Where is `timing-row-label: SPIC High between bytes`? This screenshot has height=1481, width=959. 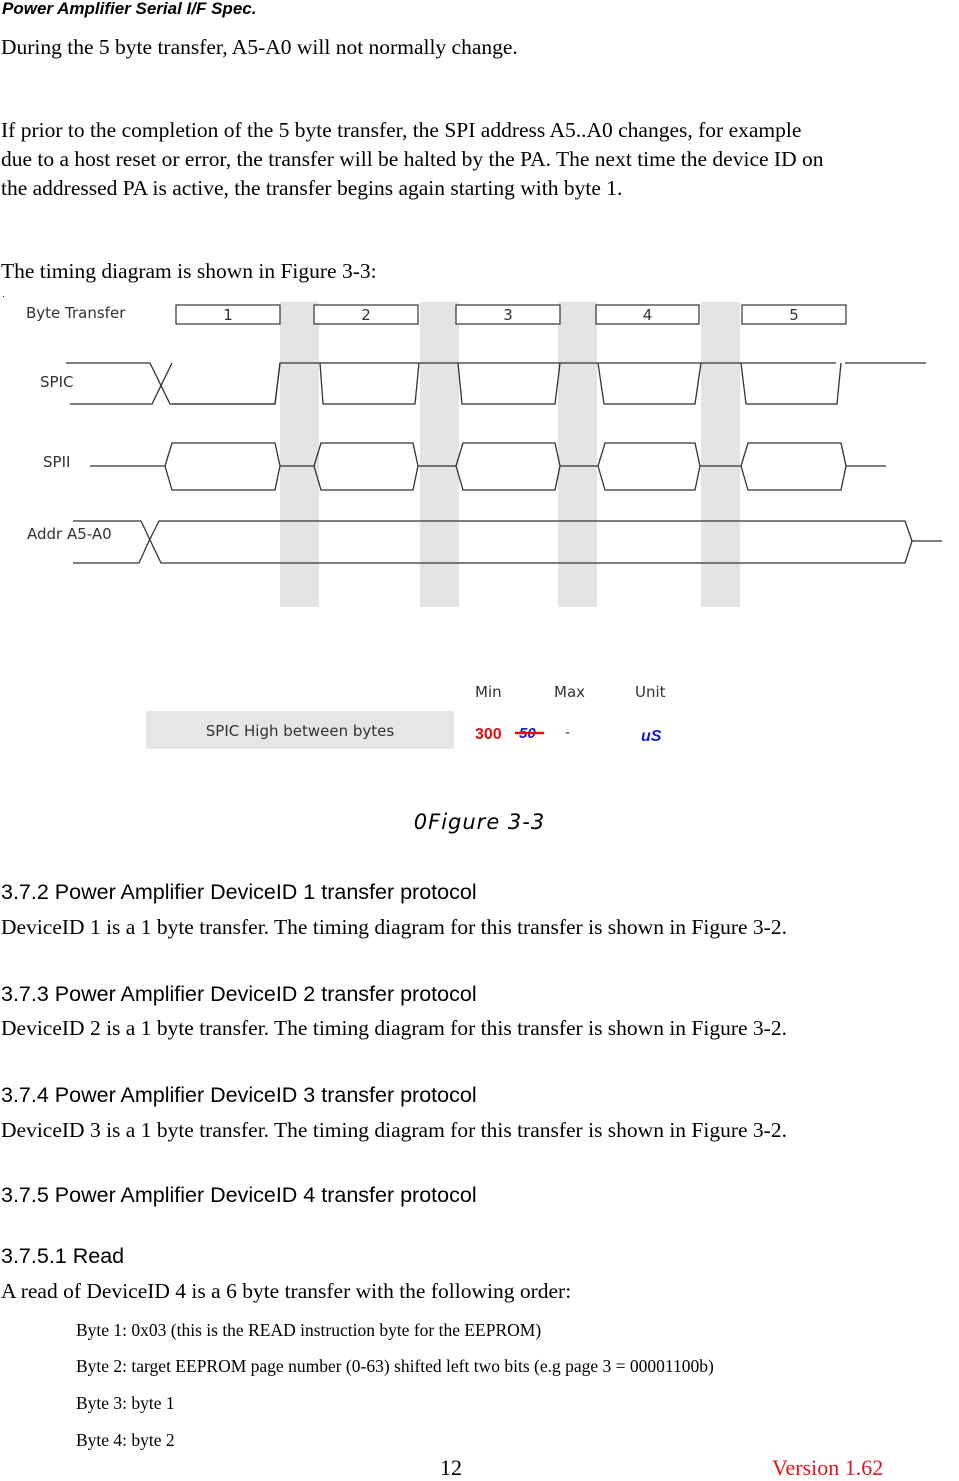
timing-row-label: SPIC High between bytes is located at coordinates (300, 731).